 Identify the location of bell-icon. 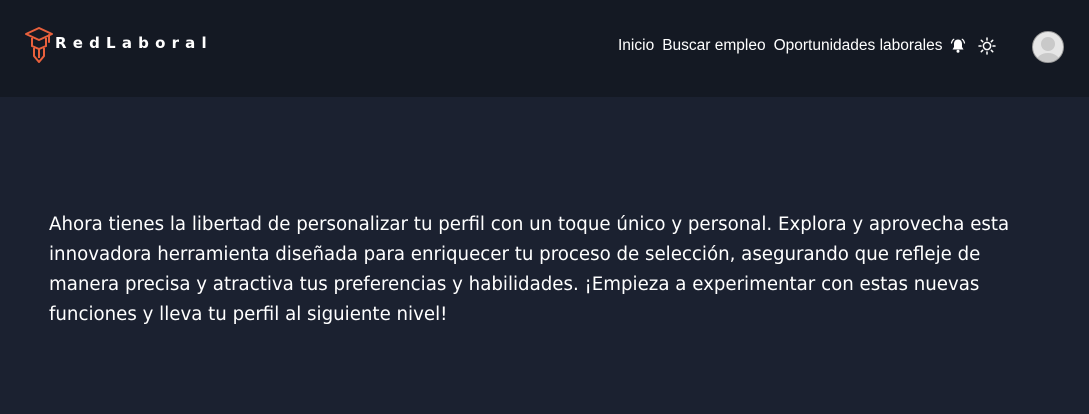
(958, 46).